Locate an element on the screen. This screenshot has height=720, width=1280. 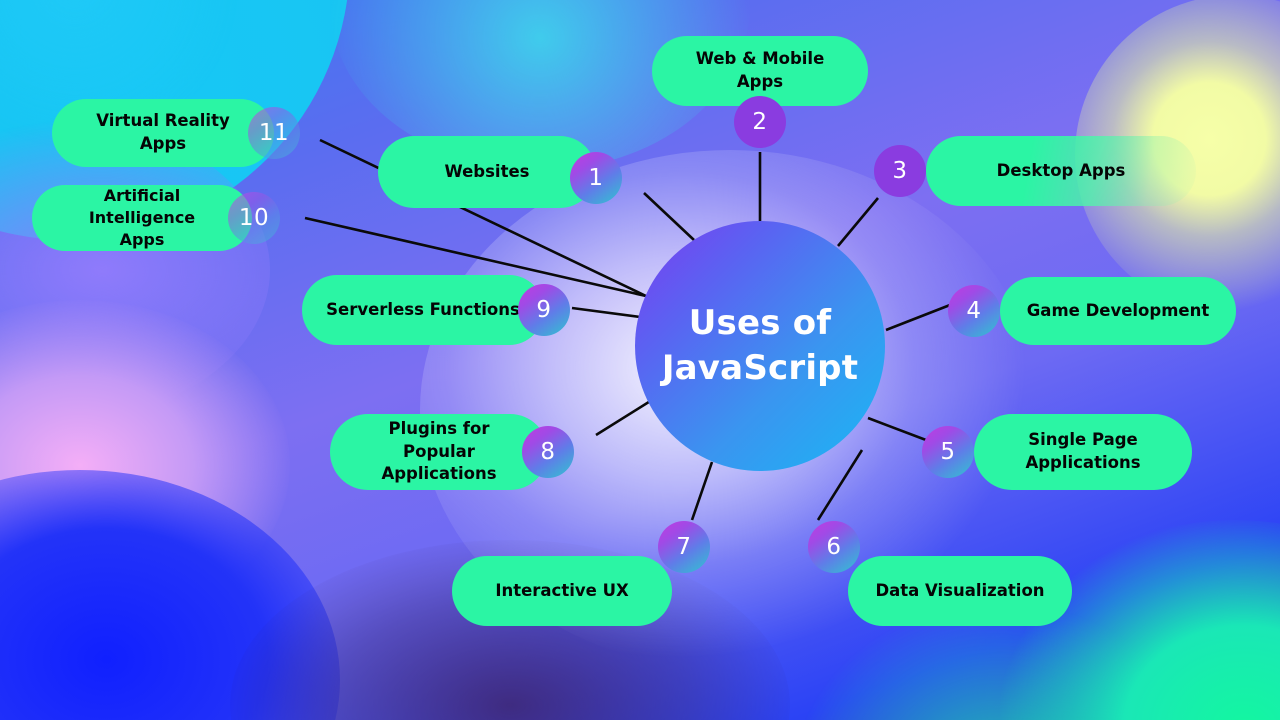
node-11-badge: 11 is located at coordinates (274, 133).